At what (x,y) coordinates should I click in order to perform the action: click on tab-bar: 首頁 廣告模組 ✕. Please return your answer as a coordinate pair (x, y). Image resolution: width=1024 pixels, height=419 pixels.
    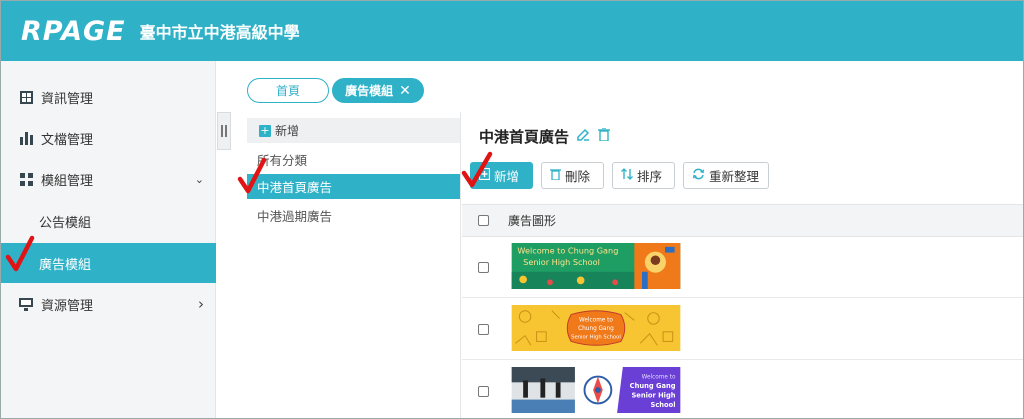
    Looking at the image, I should click on (337, 90).